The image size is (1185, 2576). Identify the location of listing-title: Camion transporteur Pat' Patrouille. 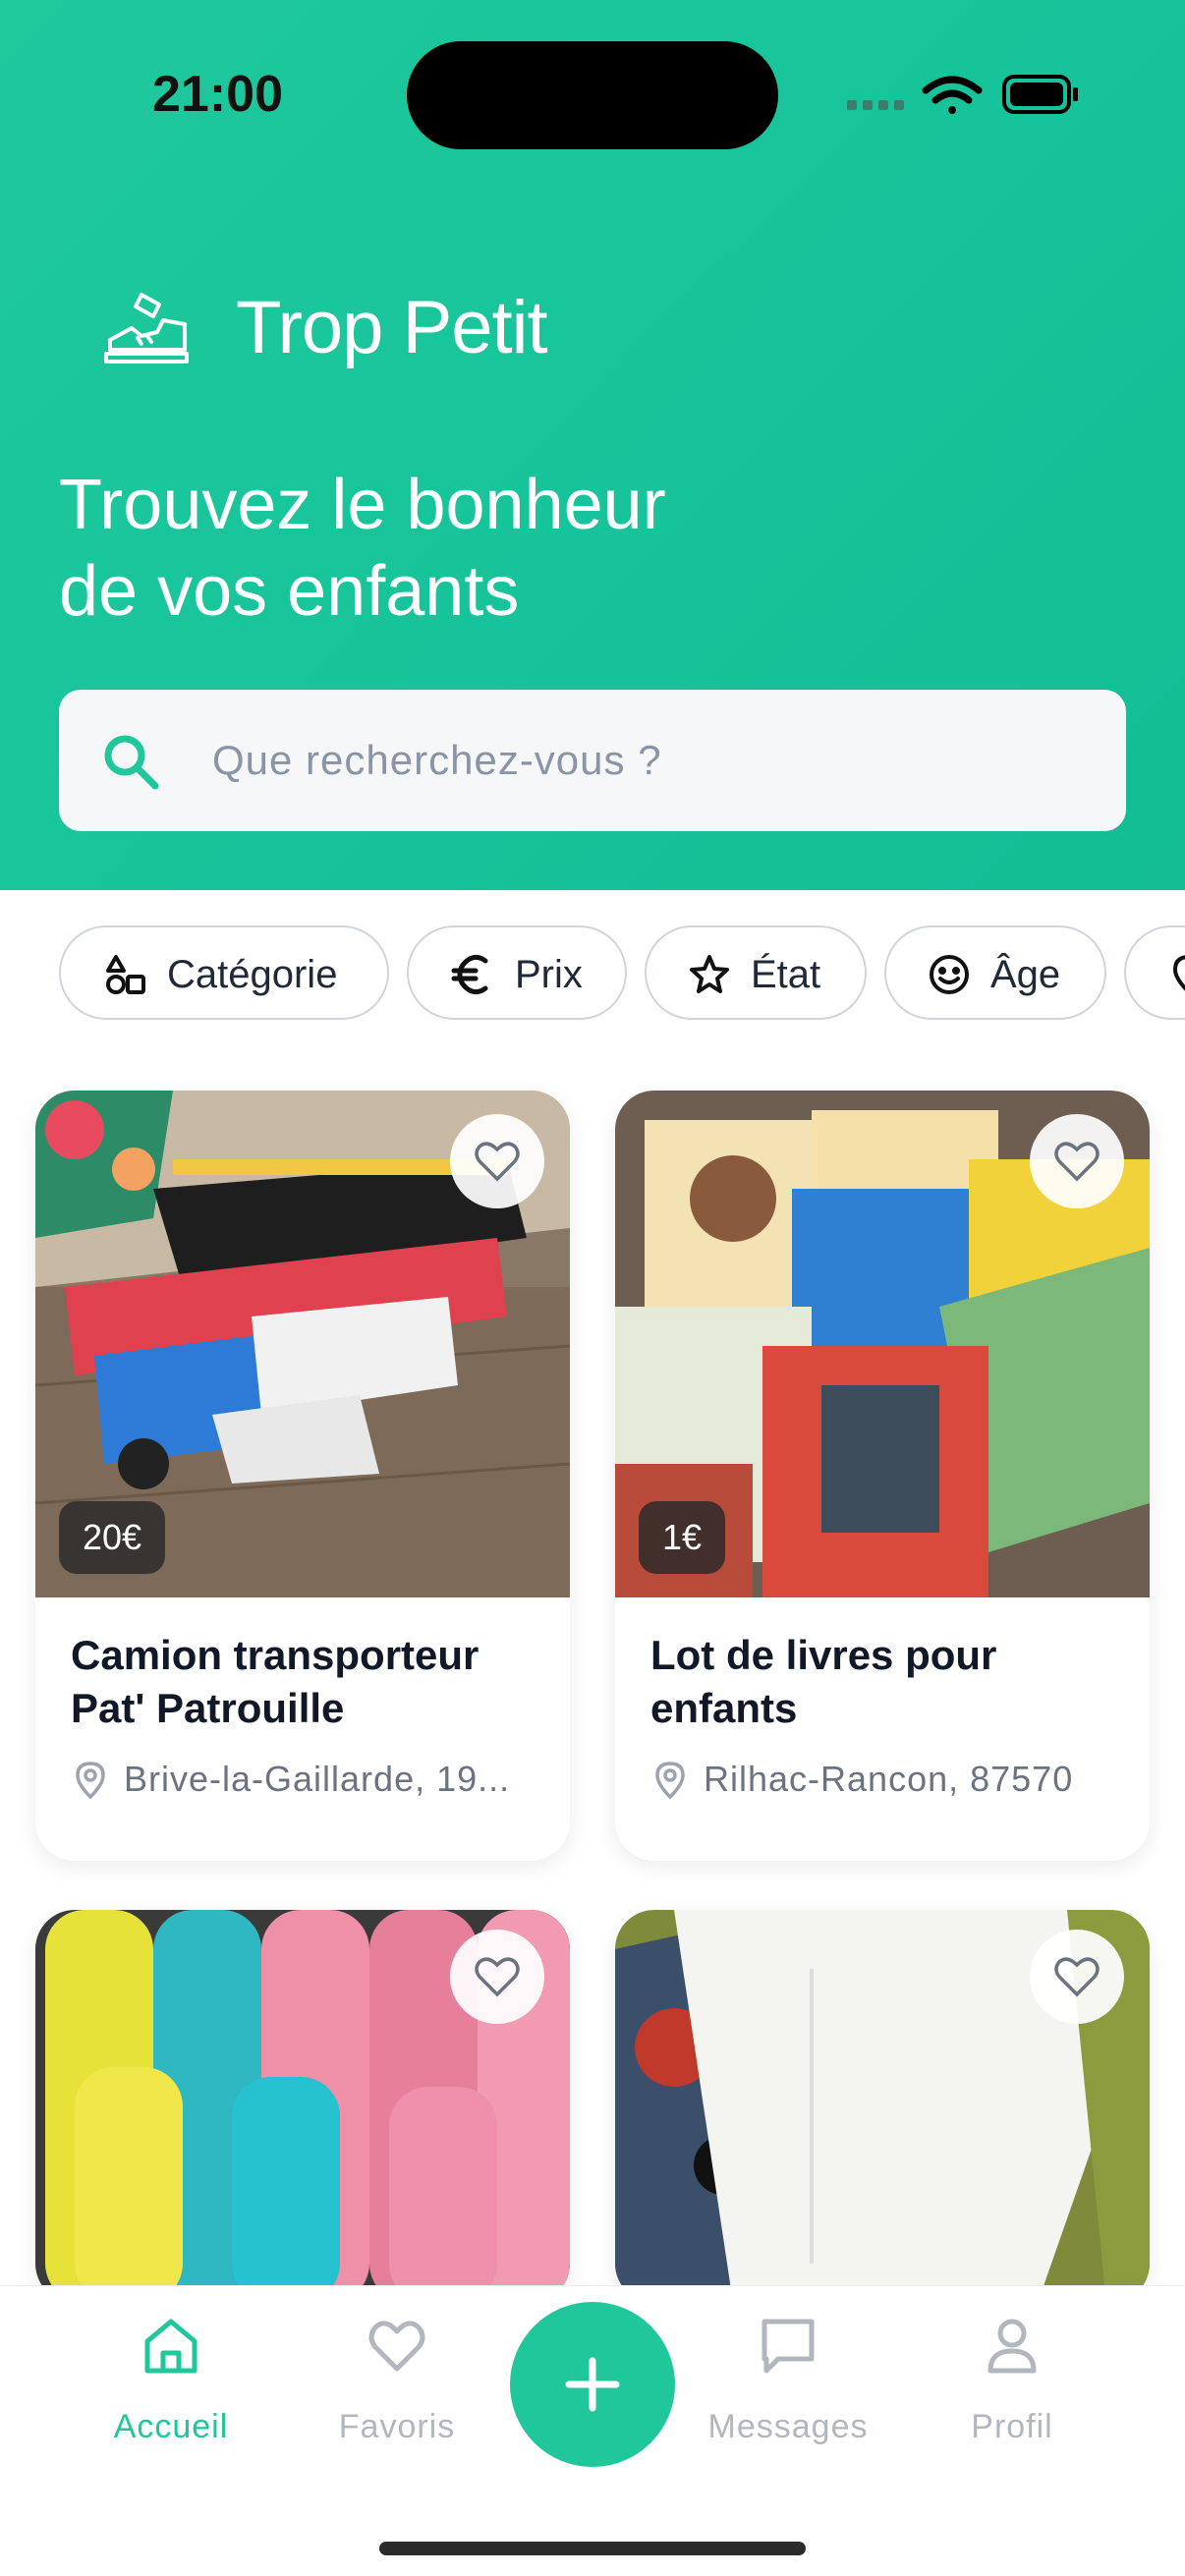
(307, 1682).